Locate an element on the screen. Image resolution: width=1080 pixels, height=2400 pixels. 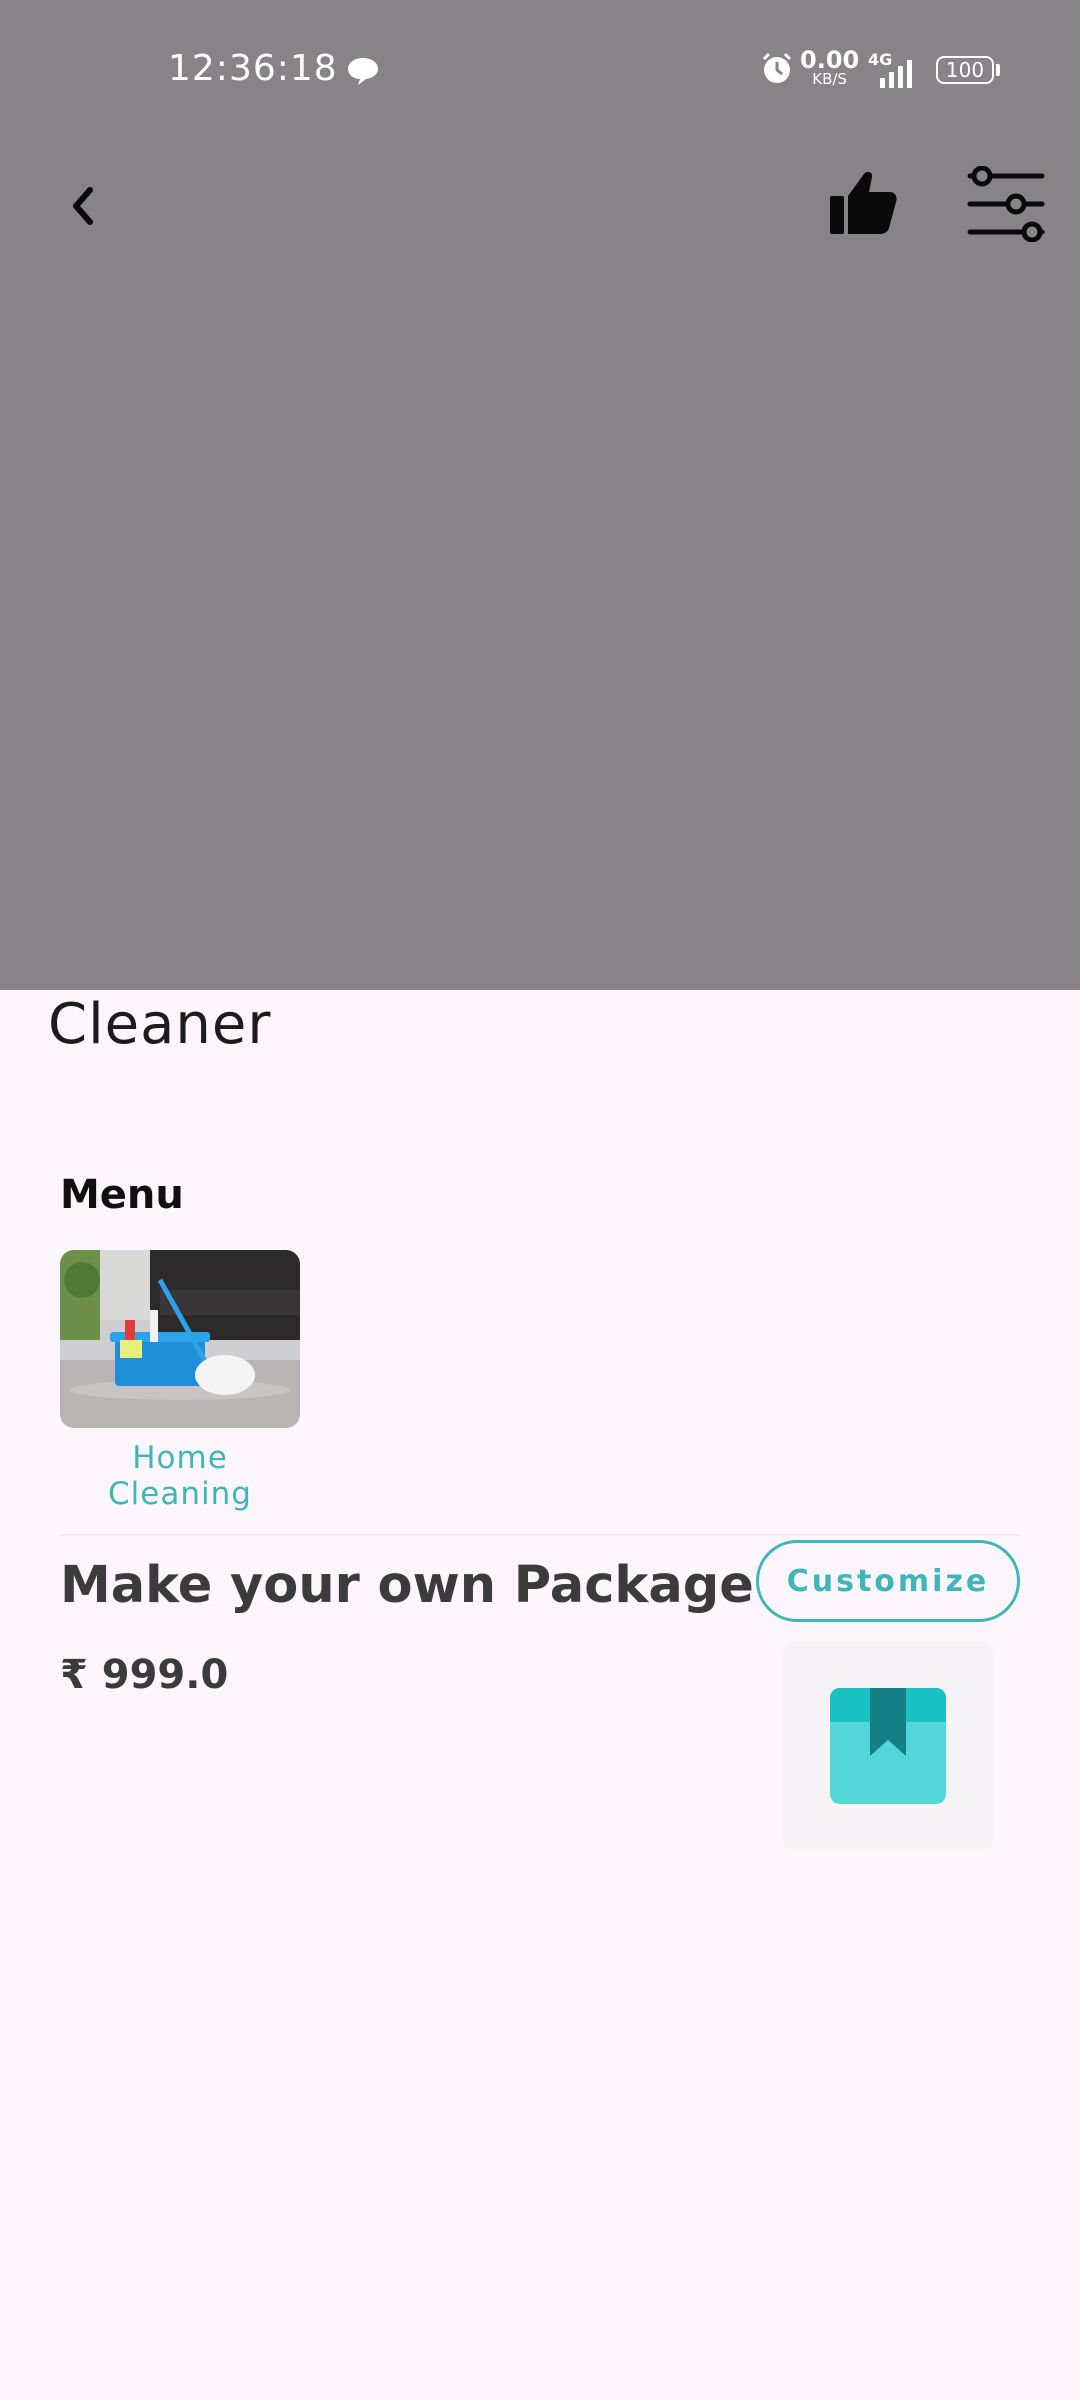
page-title: Cleaner is located at coordinates (160, 1024).